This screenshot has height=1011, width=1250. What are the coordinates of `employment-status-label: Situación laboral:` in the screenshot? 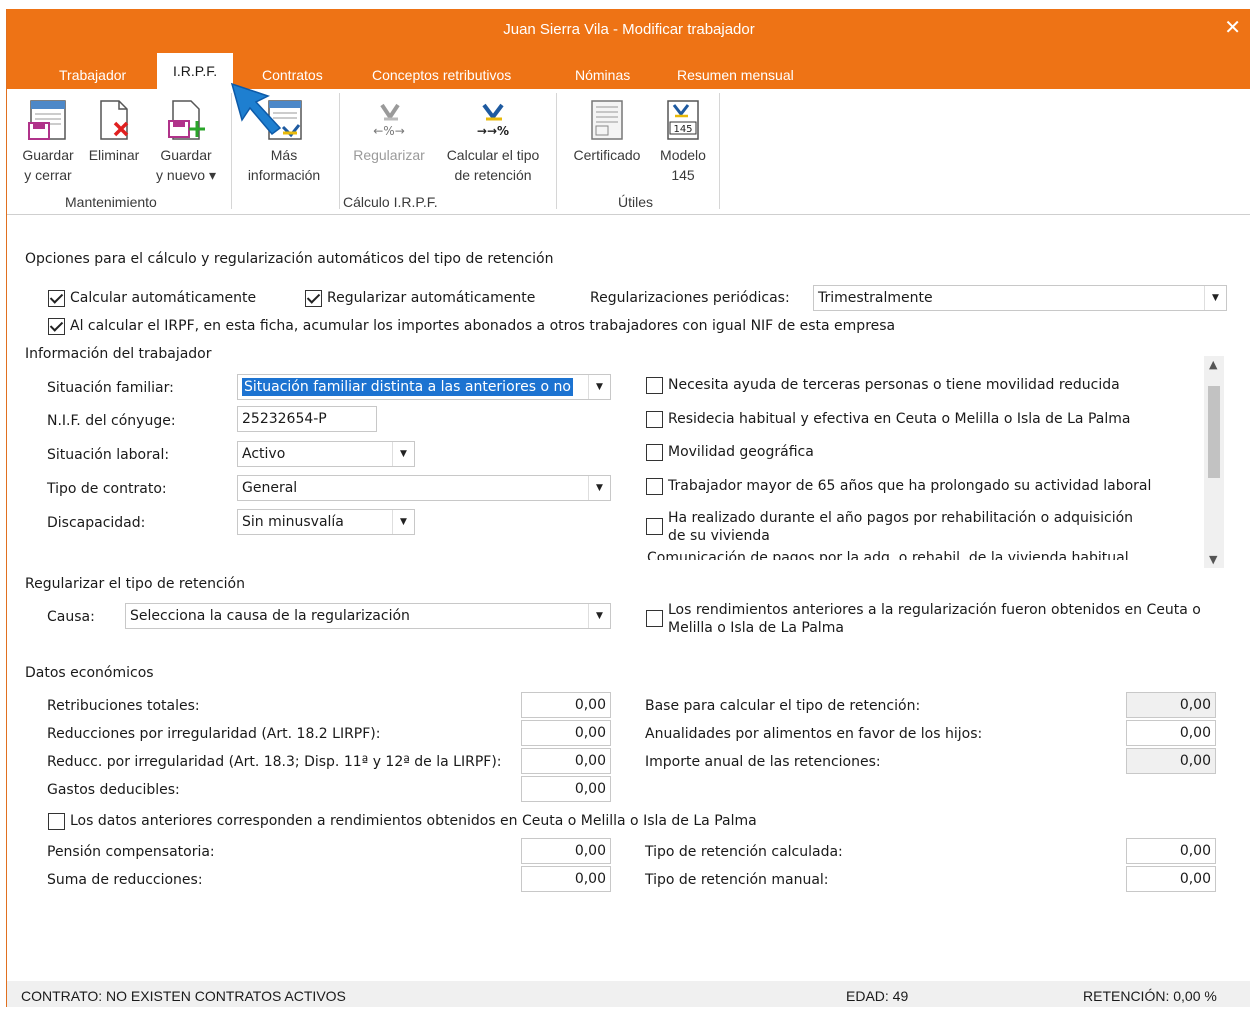 It's located at (108, 455).